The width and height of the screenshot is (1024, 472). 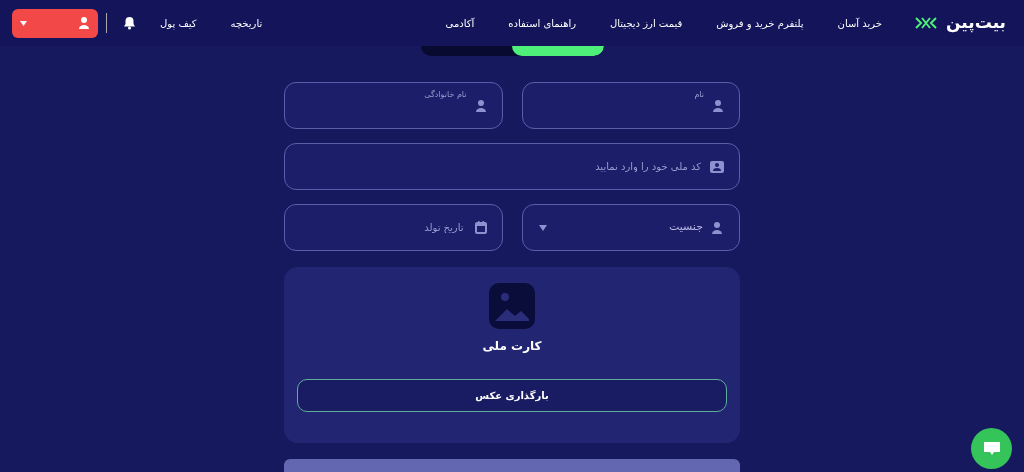 What do you see at coordinates (512, 51) in the screenshot?
I see `mode-toggle` at bounding box center [512, 51].